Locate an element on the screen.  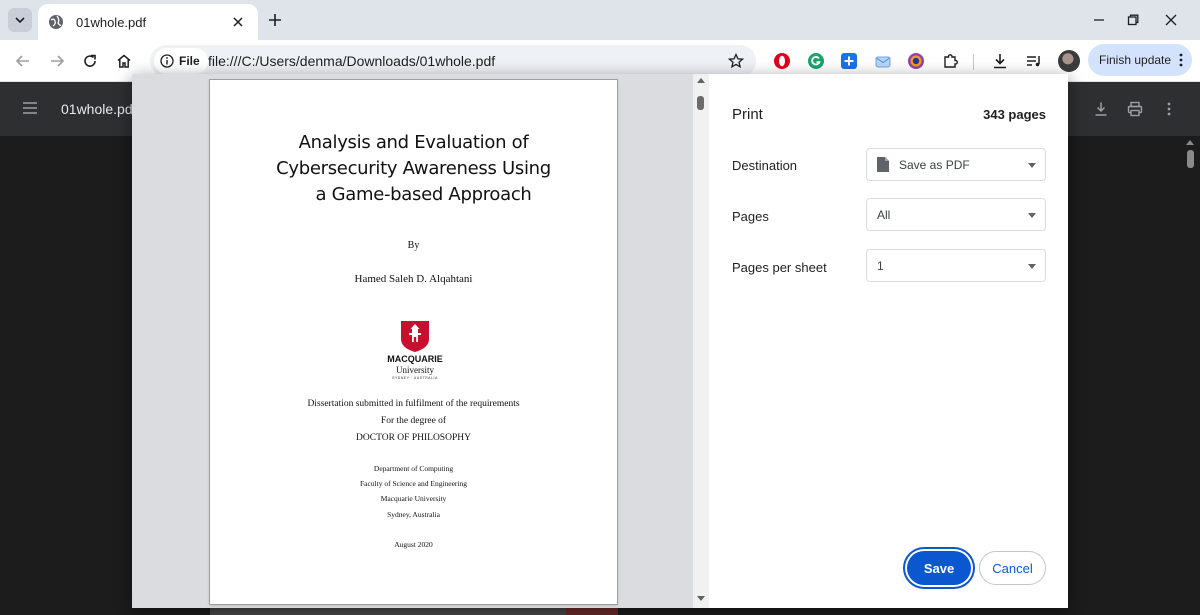
extensions-puzzle-icon is located at coordinates (951, 61).